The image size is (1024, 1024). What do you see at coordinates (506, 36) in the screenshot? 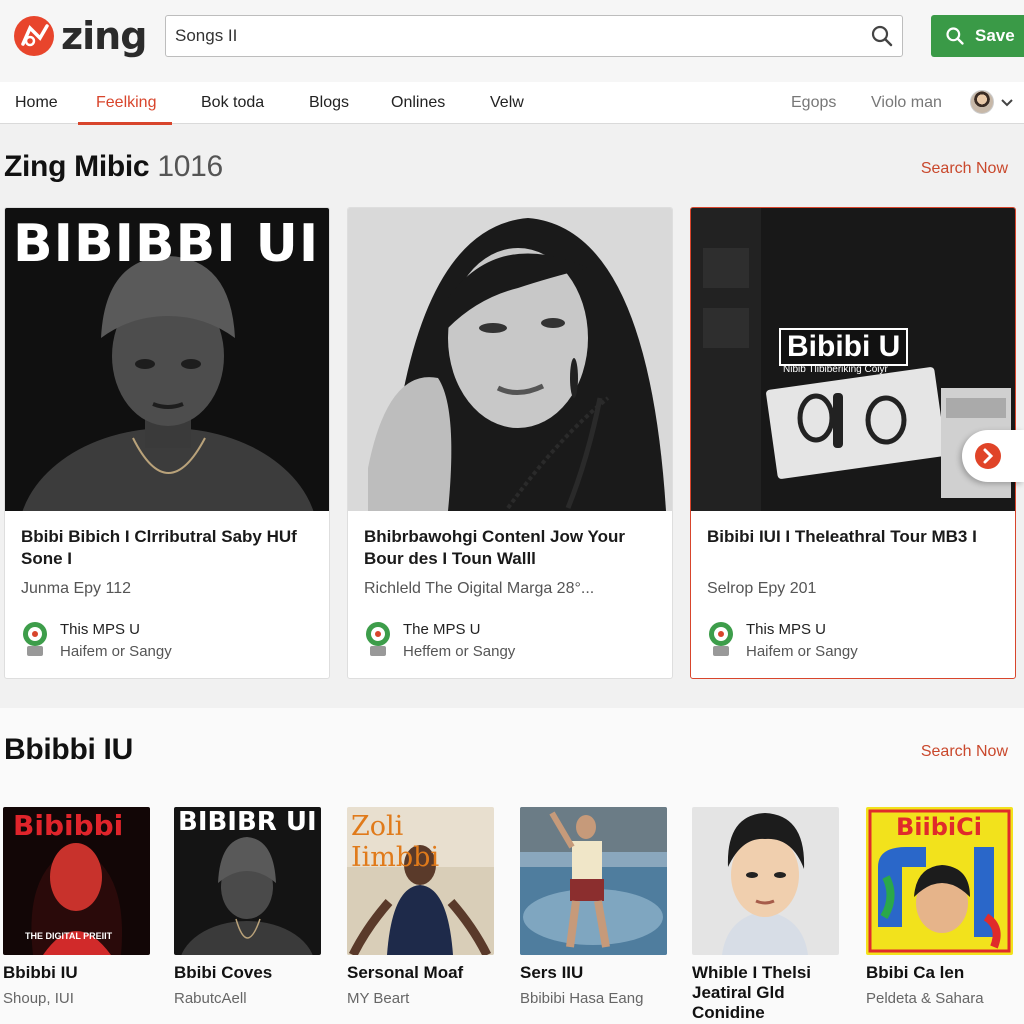
I see `search-input` at bounding box center [506, 36].